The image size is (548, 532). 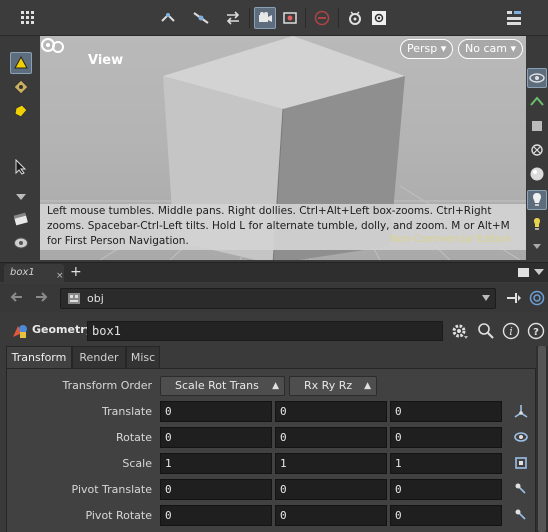 I want to click on view-title: View, so click(x=106, y=60).